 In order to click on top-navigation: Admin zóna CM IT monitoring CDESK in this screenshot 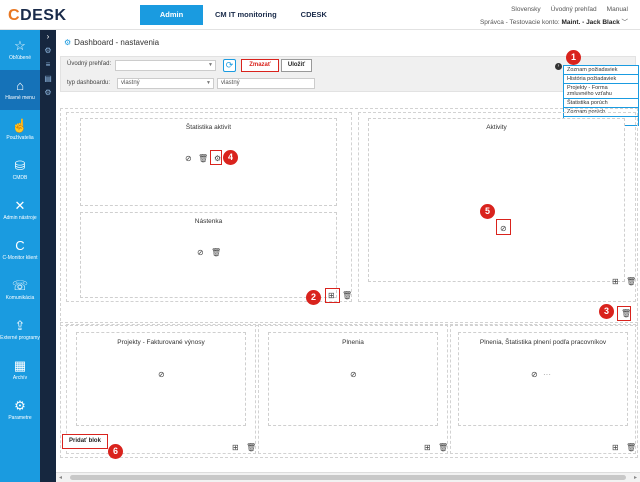, I will do `click(239, 22)`.